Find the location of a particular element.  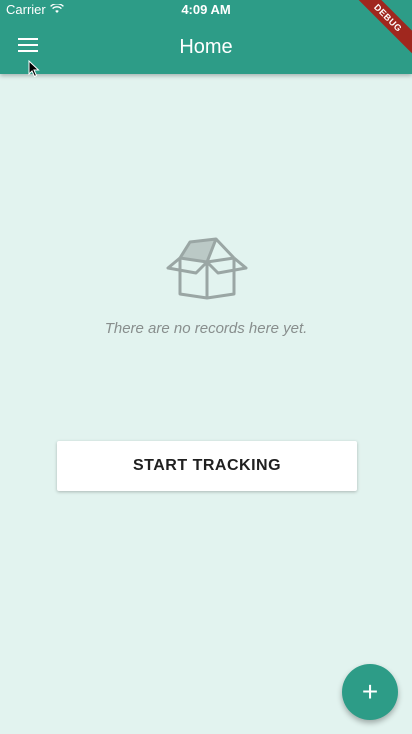

status-time: 4:09 AM is located at coordinates (206, 9).